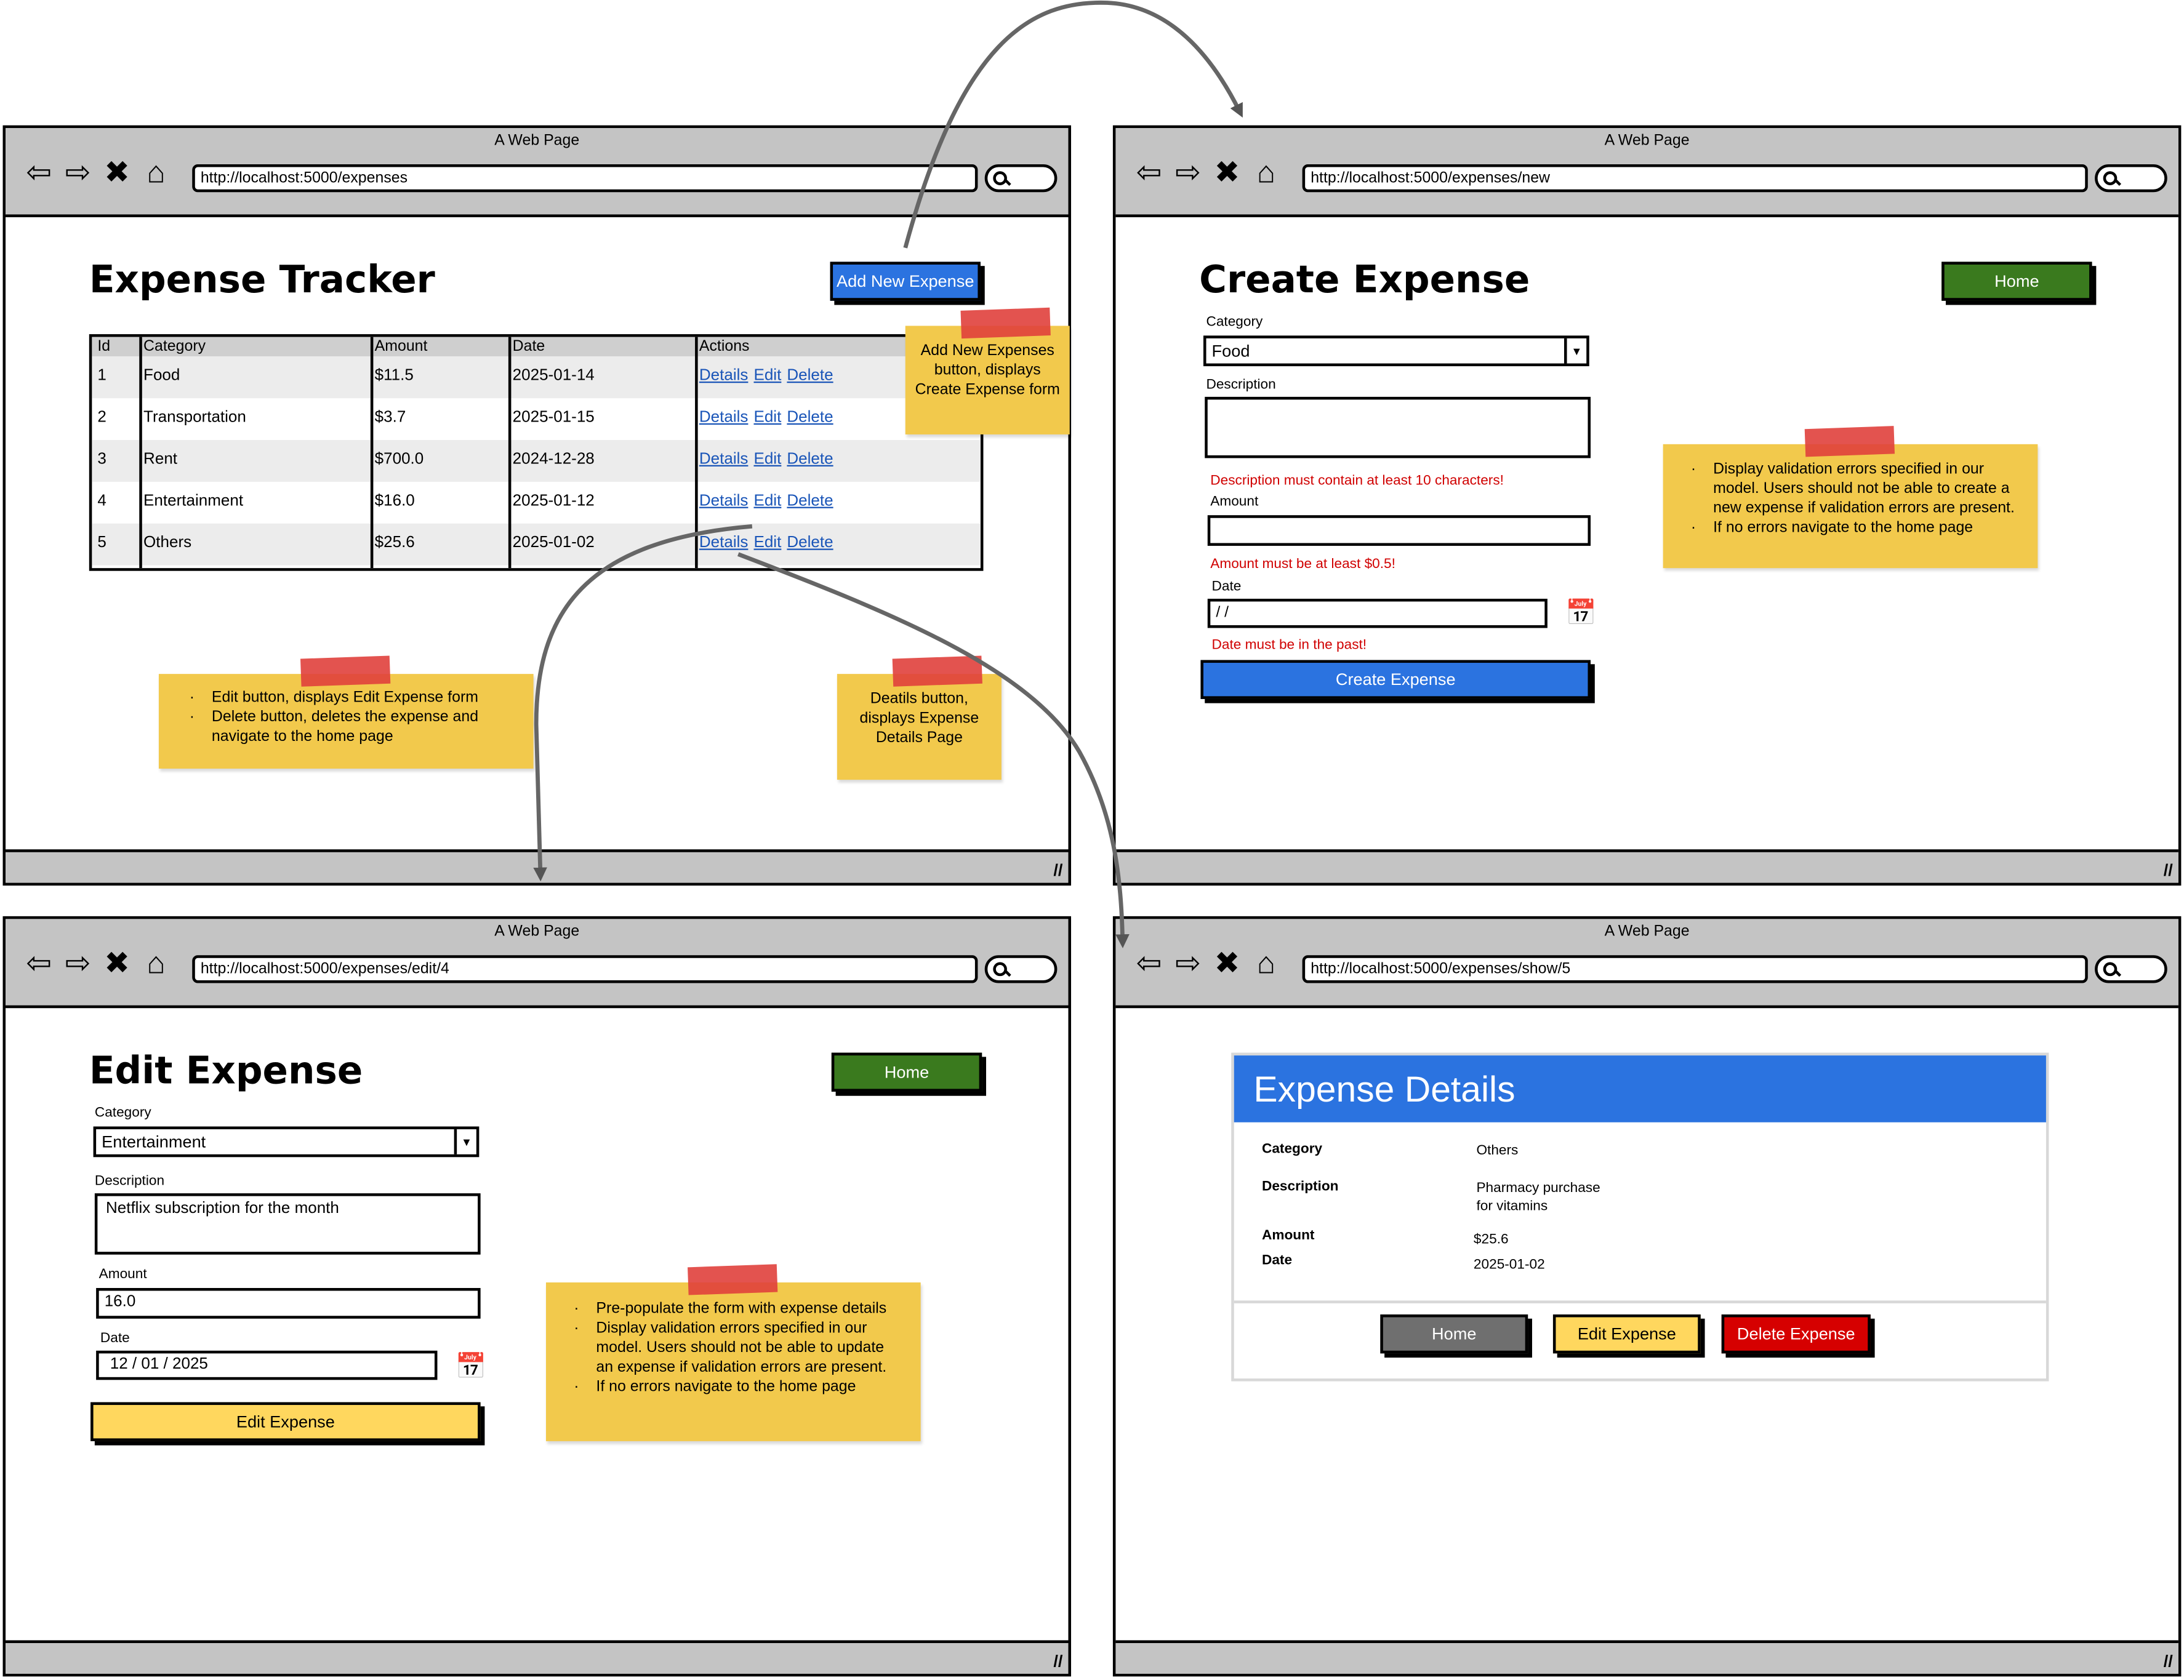 This screenshot has height=1680, width=2184. What do you see at coordinates (934, 750) in the screenshot?
I see `arrow-details-to-show-page` at bounding box center [934, 750].